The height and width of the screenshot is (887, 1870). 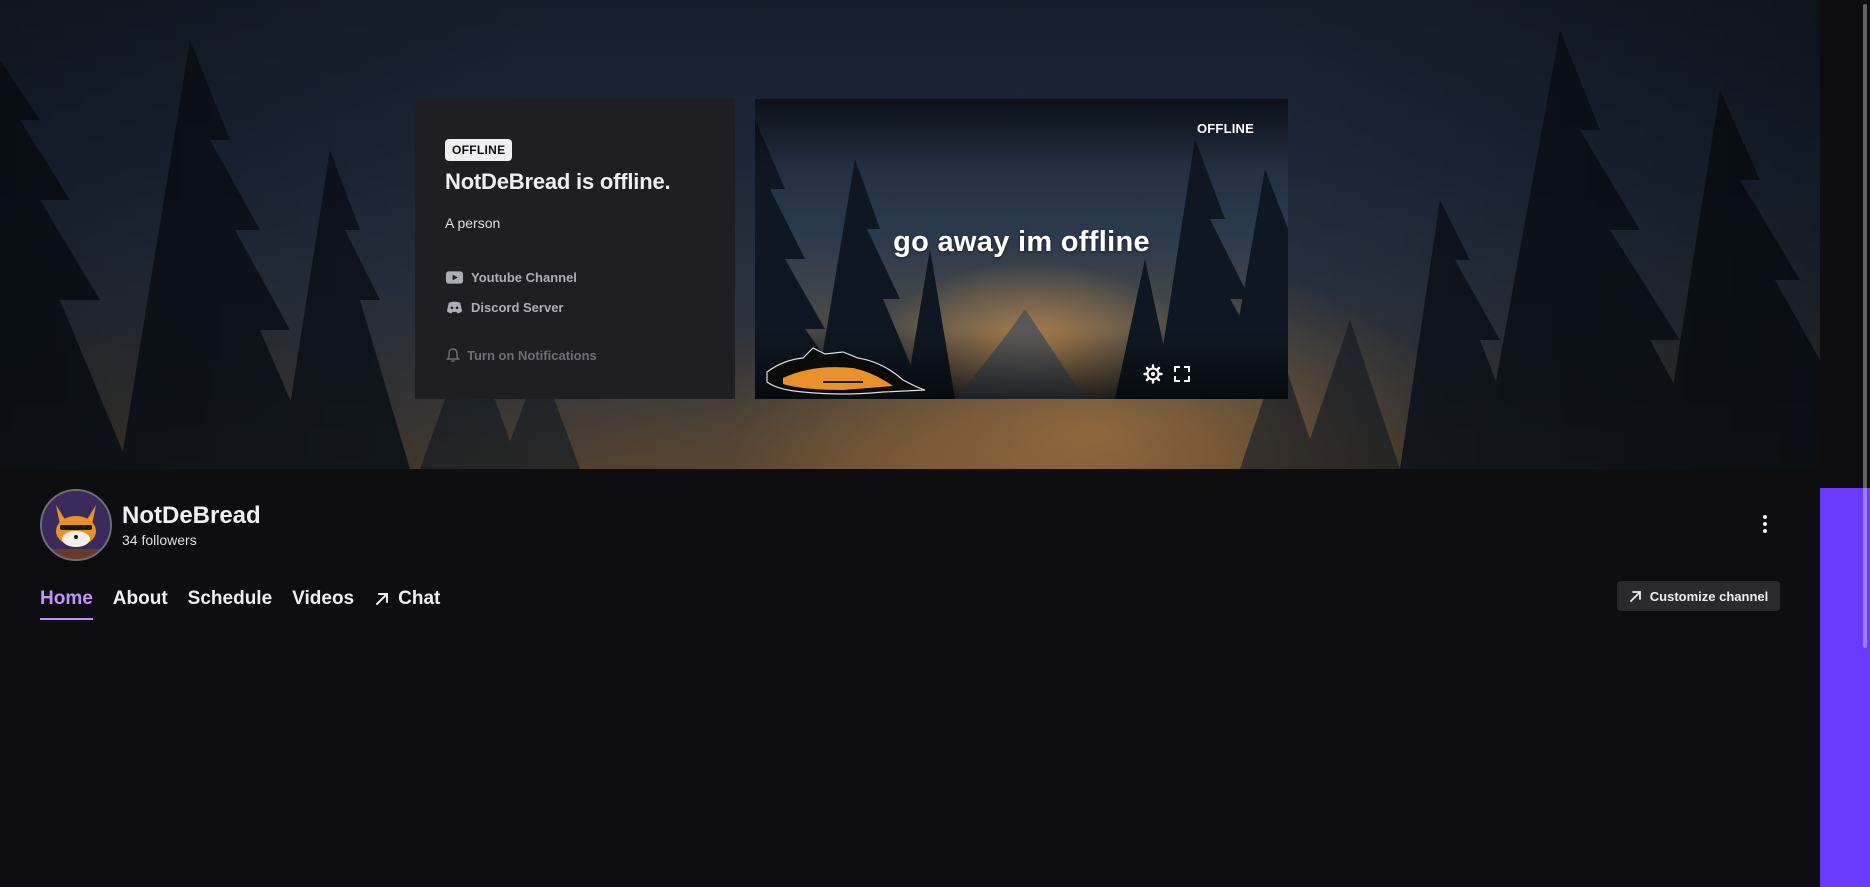 I want to click on offline-badge: OFFLINE, so click(x=479, y=150).